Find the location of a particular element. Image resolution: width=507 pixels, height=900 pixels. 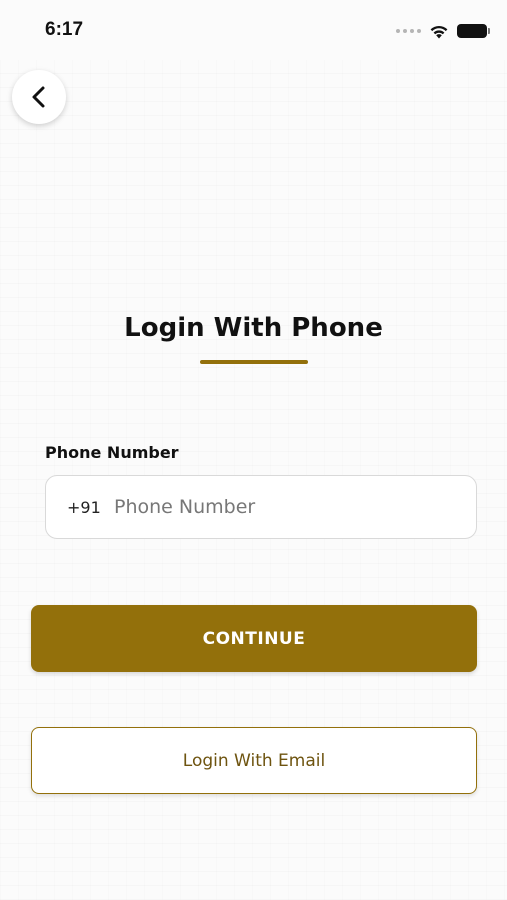

status-time: 6:17 is located at coordinates (64, 29).